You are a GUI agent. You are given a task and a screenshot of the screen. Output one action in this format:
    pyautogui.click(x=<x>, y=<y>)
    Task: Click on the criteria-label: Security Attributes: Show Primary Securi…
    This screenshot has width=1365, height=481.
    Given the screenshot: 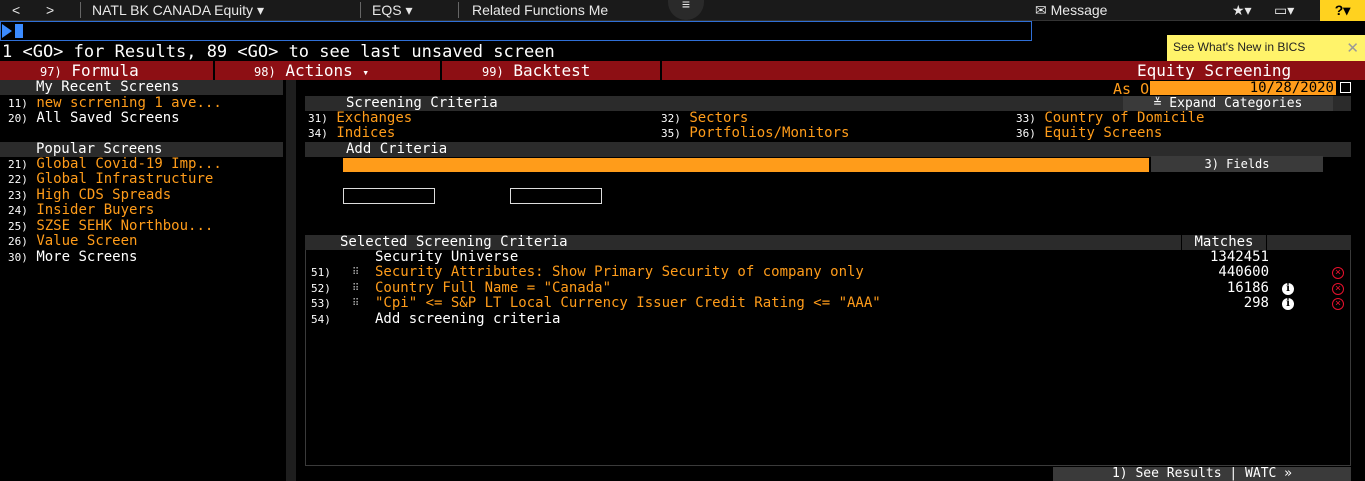 What is the action you would take?
    pyautogui.click(x=619, y=272)
    